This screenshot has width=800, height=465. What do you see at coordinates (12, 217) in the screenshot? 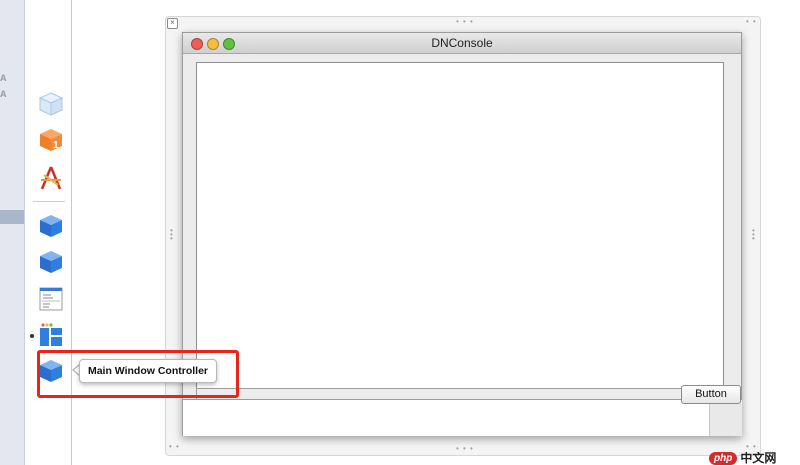
I see `navigator-selection` at bounding box center [12, 217].